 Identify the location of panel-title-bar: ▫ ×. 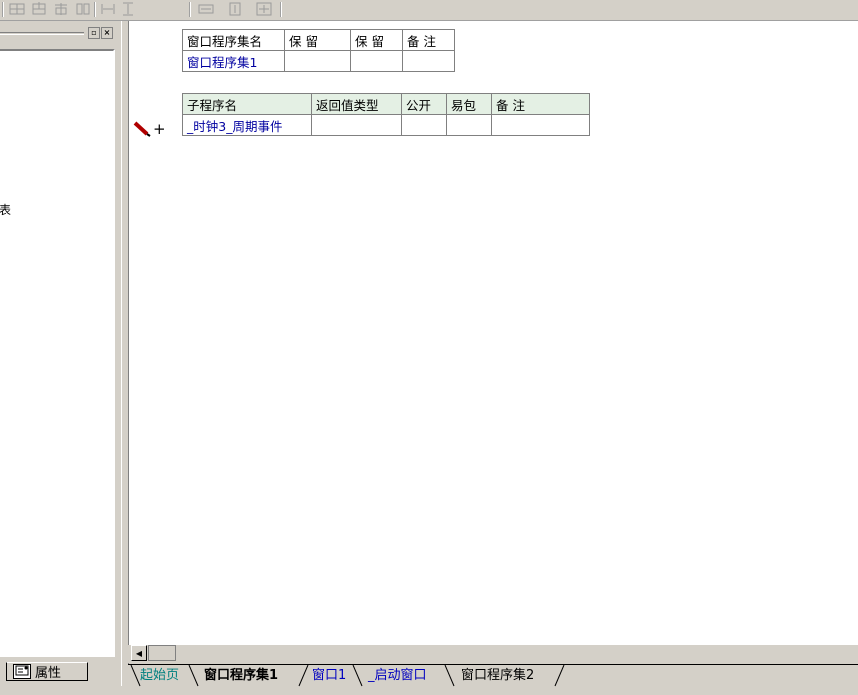
(57, 33).